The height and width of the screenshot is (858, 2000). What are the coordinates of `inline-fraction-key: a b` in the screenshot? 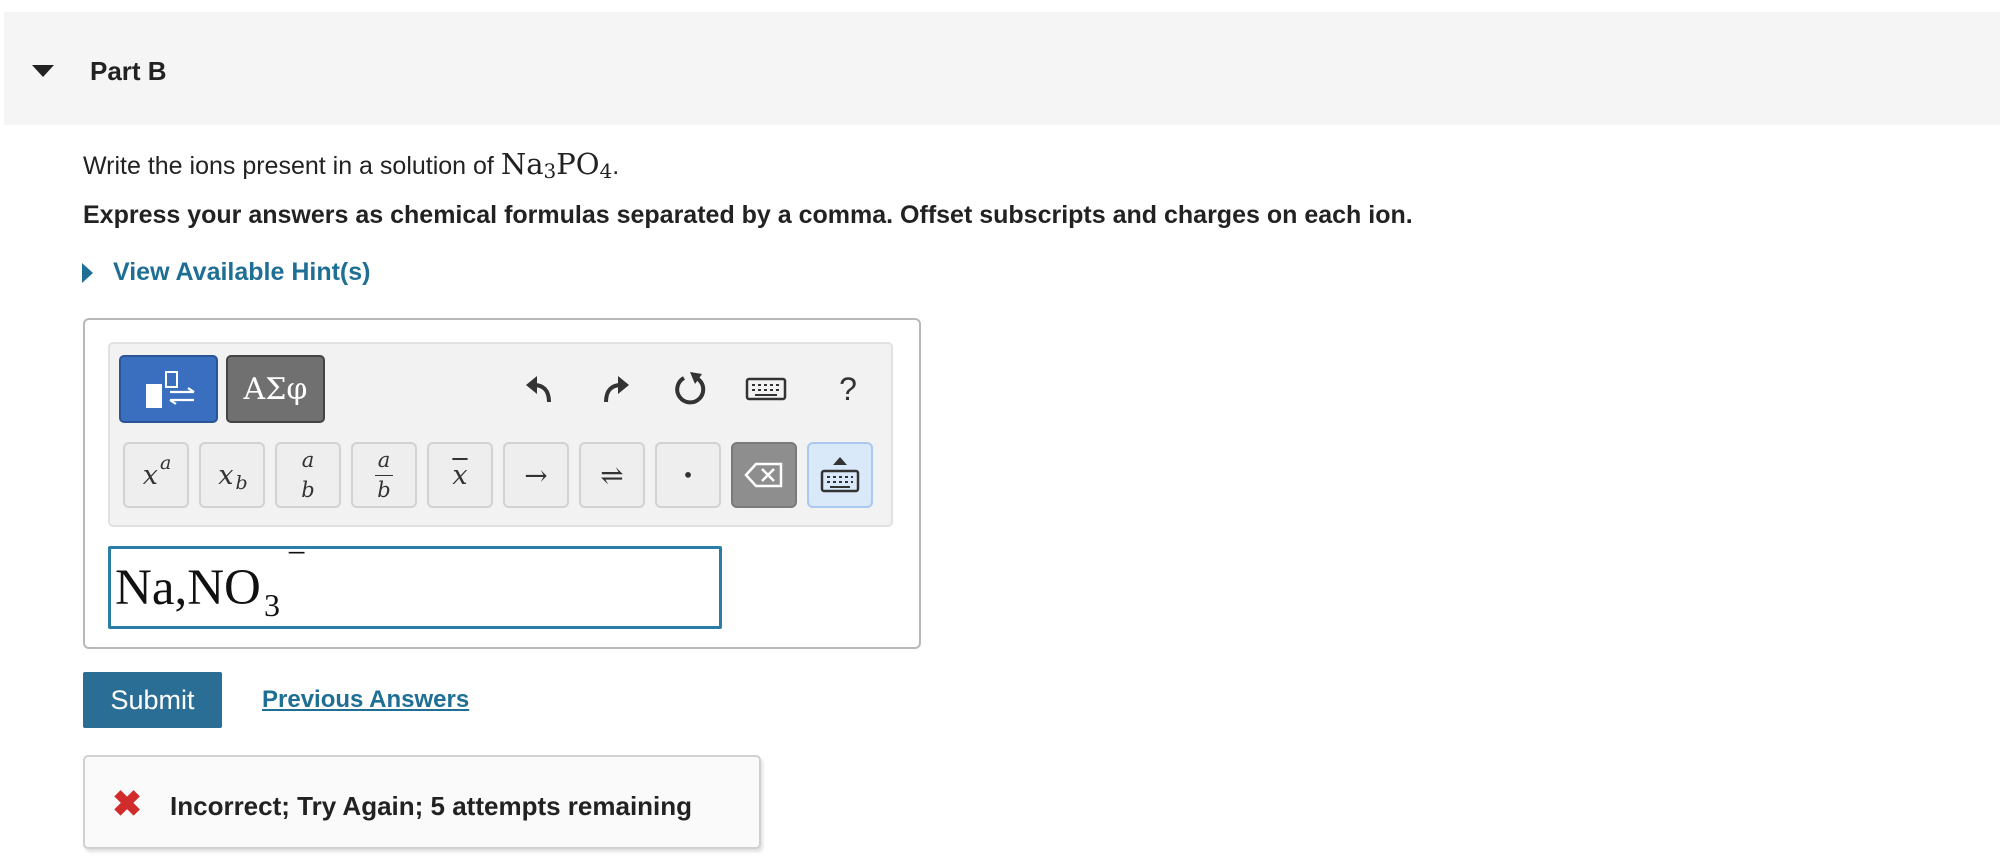 It's located at (384, 475).